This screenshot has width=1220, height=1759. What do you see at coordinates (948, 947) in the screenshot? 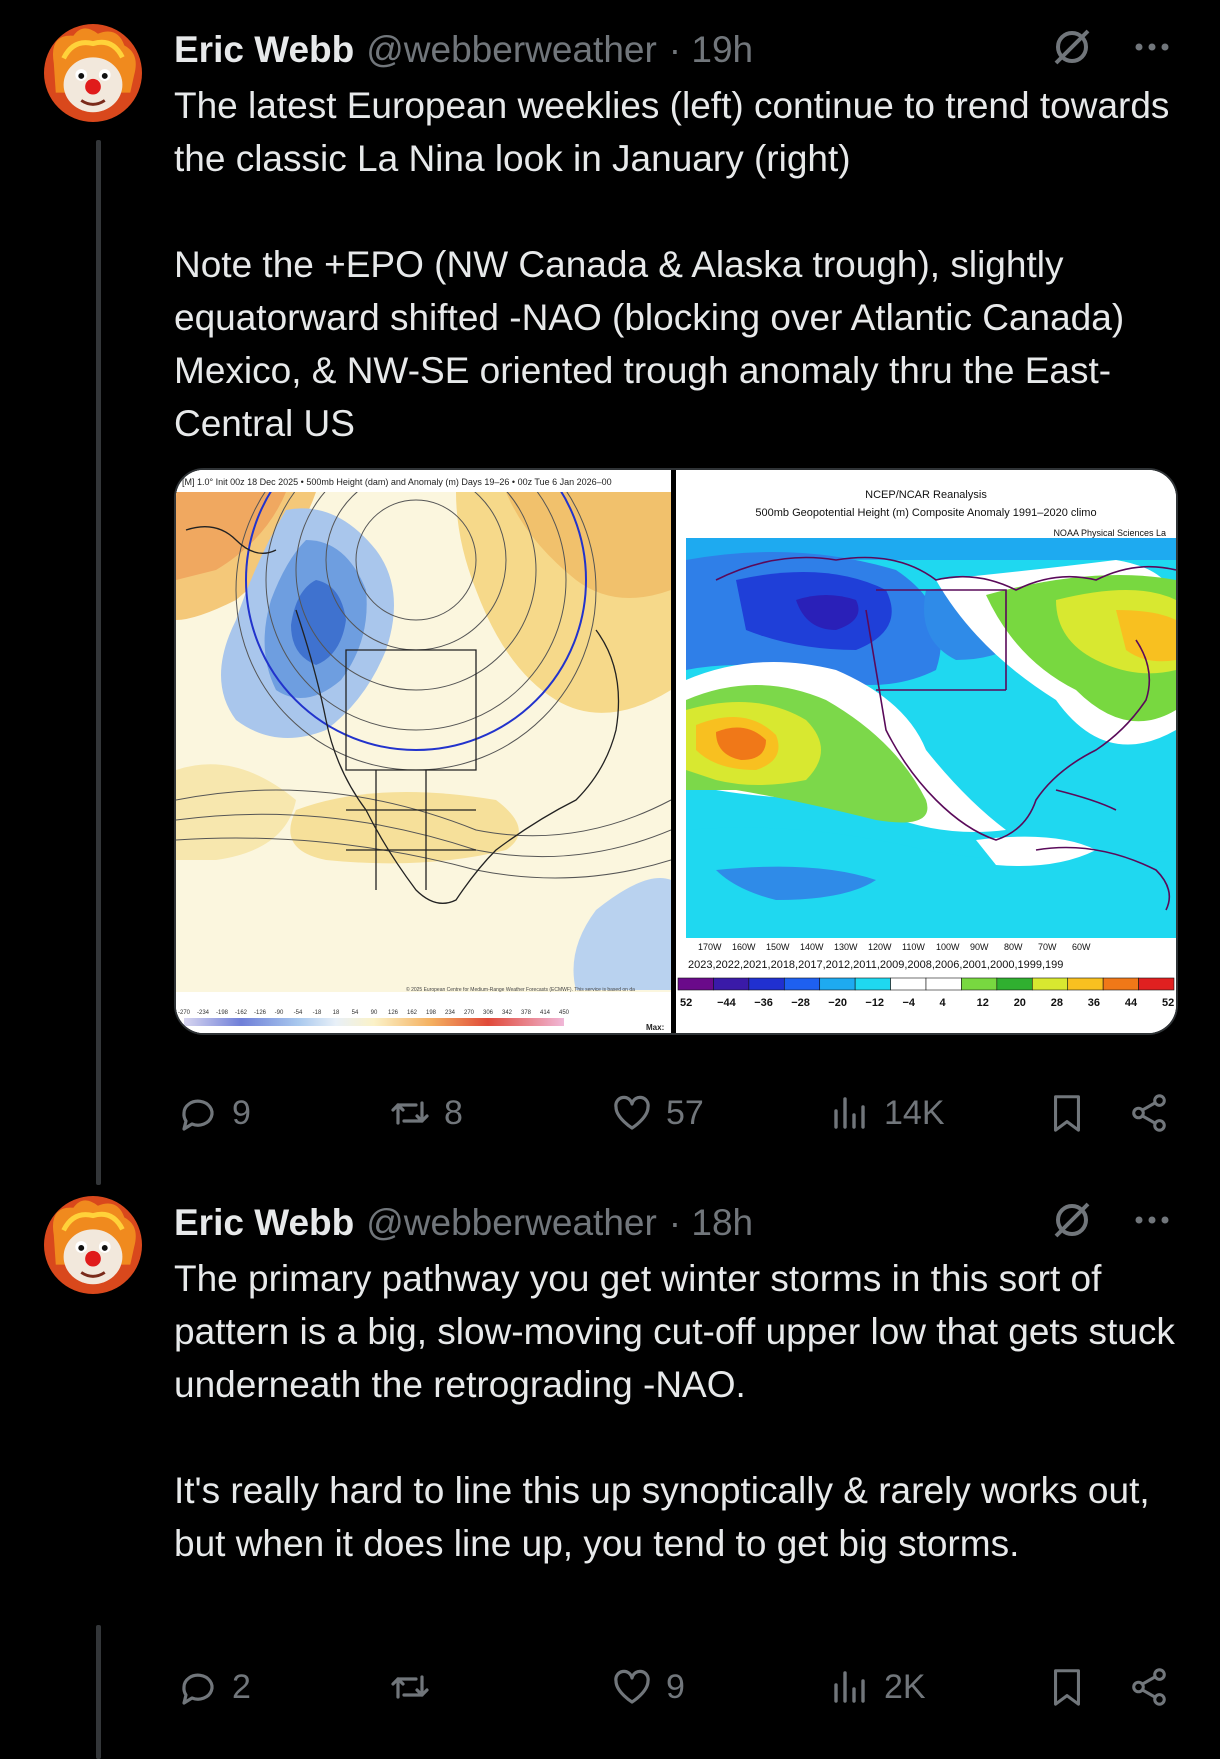
I see `lon-label: 100W` at bounding box center [948, 947].